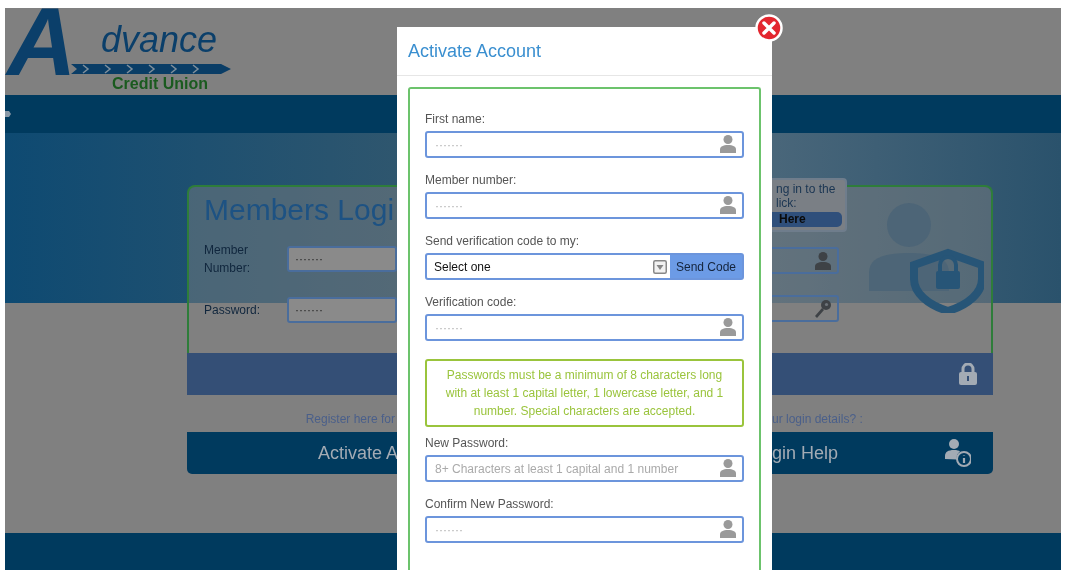 This screenshot has height=570, width=1066. Describe the element at coordinates (806, 189) in the screenshot. I see `tooltip-text: ng in to the` at that location.